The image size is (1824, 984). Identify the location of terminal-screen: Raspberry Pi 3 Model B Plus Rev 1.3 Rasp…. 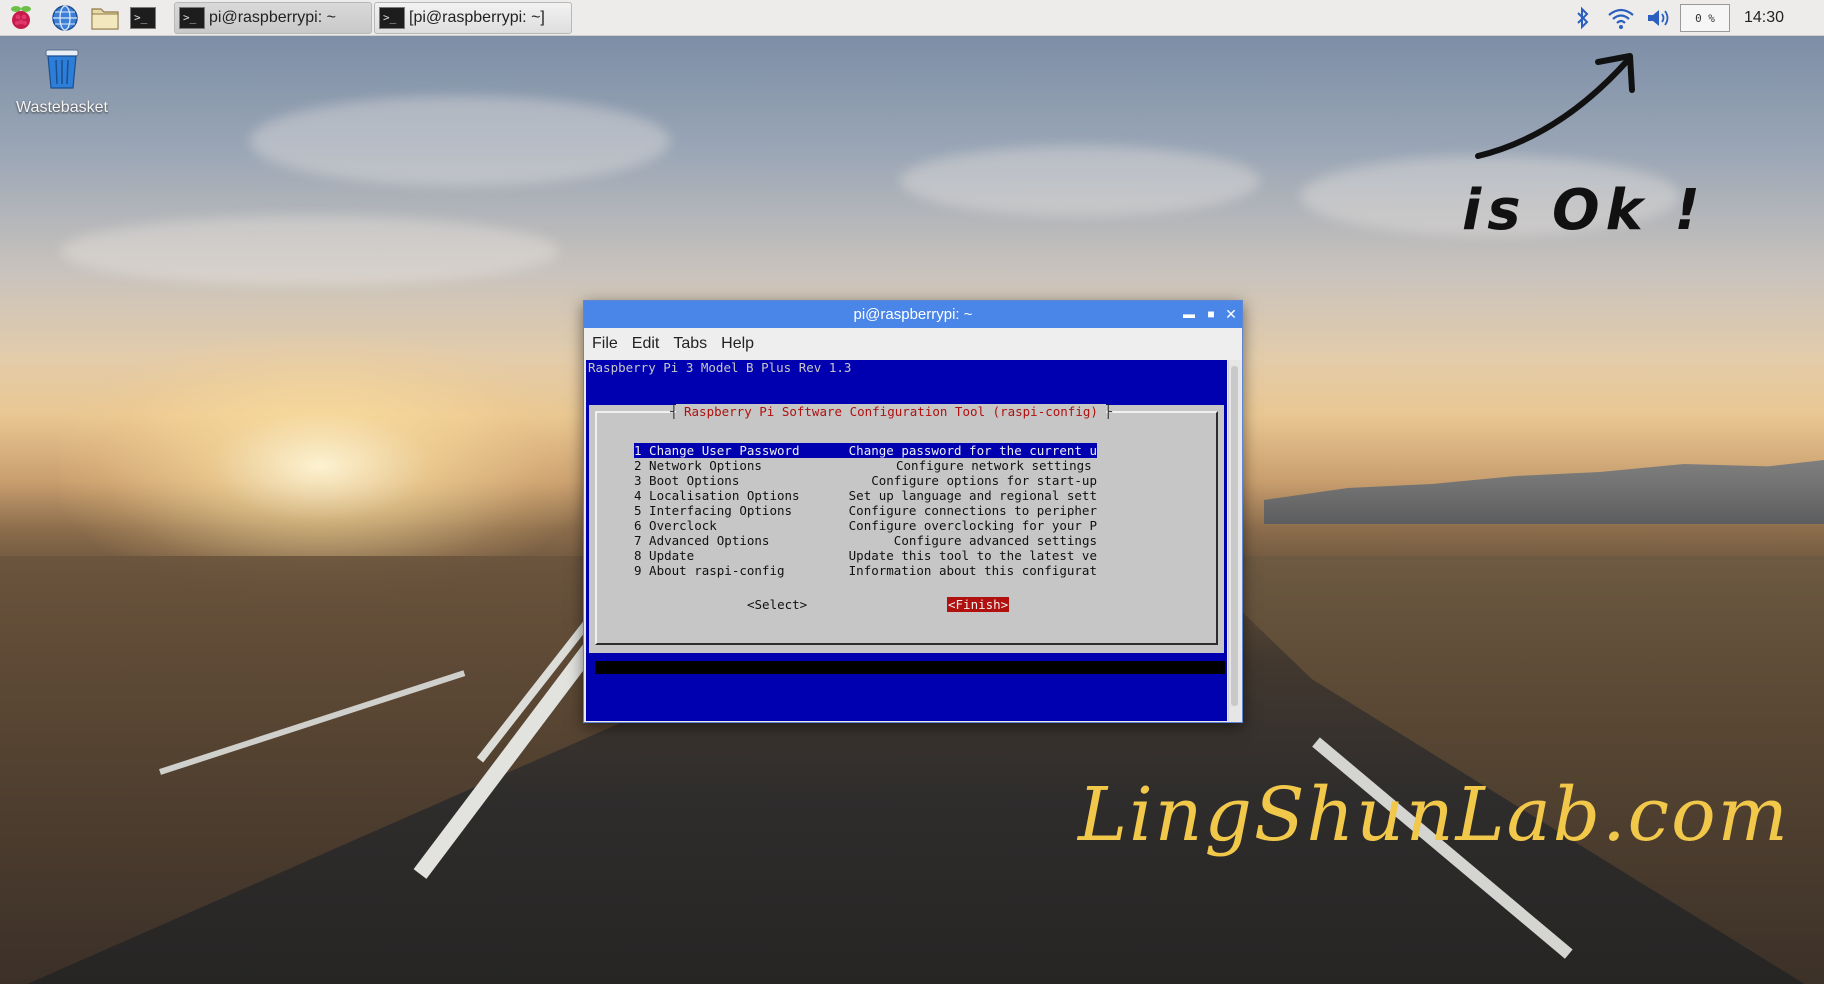
(906, 540).